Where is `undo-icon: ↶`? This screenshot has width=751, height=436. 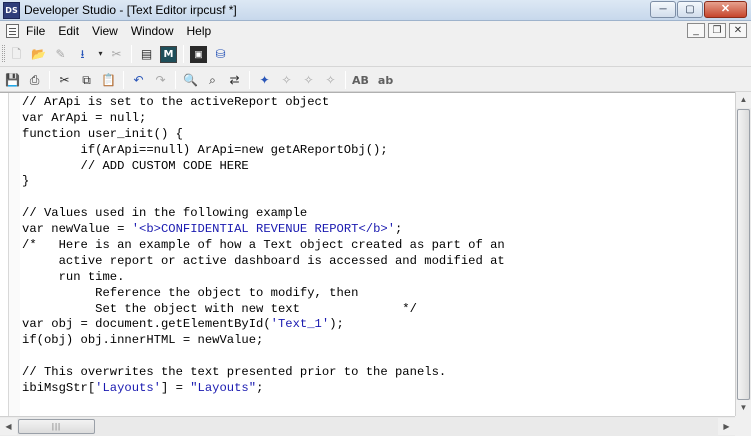
undo-icon: ↶ is located at coordinates (138, 80).